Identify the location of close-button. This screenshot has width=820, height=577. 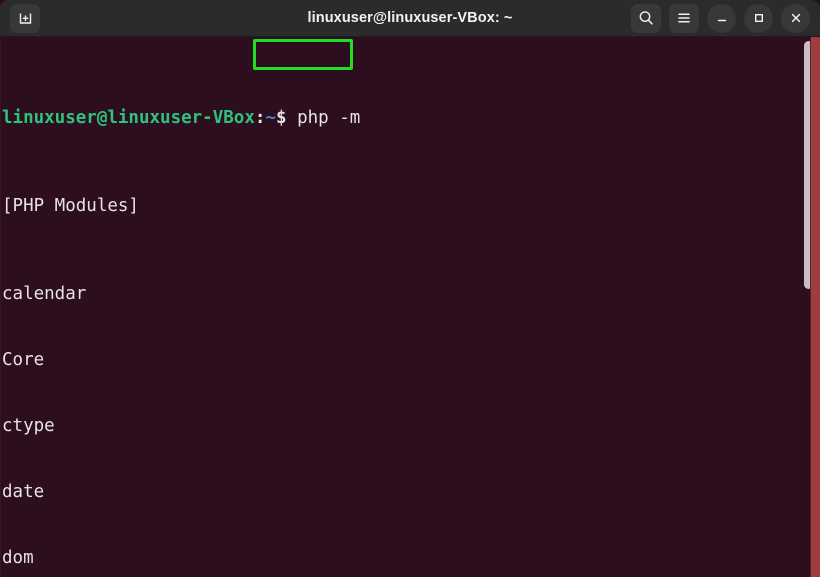
(795, 18).